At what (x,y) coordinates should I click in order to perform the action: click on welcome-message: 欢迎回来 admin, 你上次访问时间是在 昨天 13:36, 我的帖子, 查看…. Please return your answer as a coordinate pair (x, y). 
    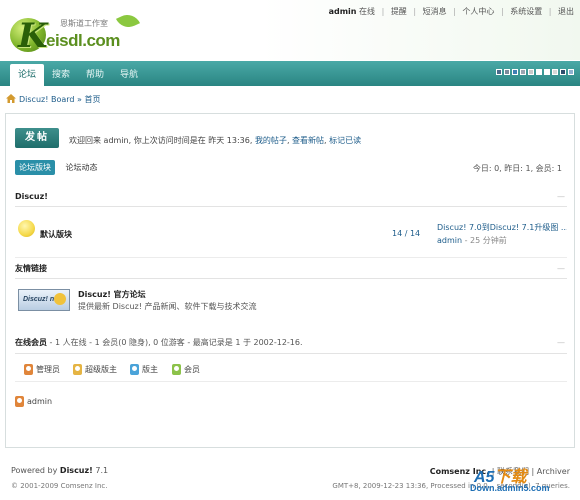
    Looking at the image, I should click on (215, 140).